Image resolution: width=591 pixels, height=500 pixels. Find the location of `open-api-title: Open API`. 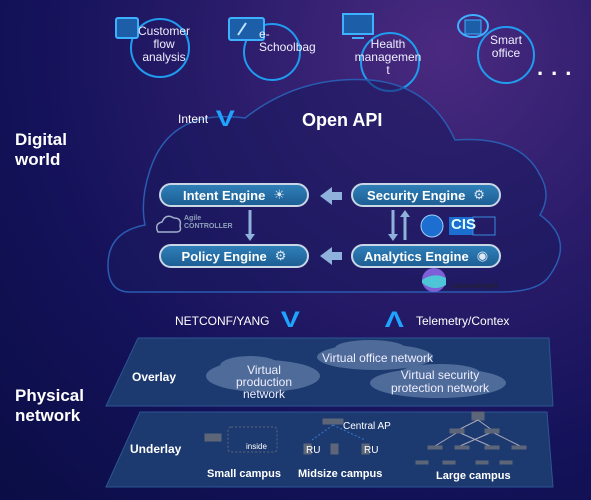

open-api-title: Open API is located at coordinates (342, 120).